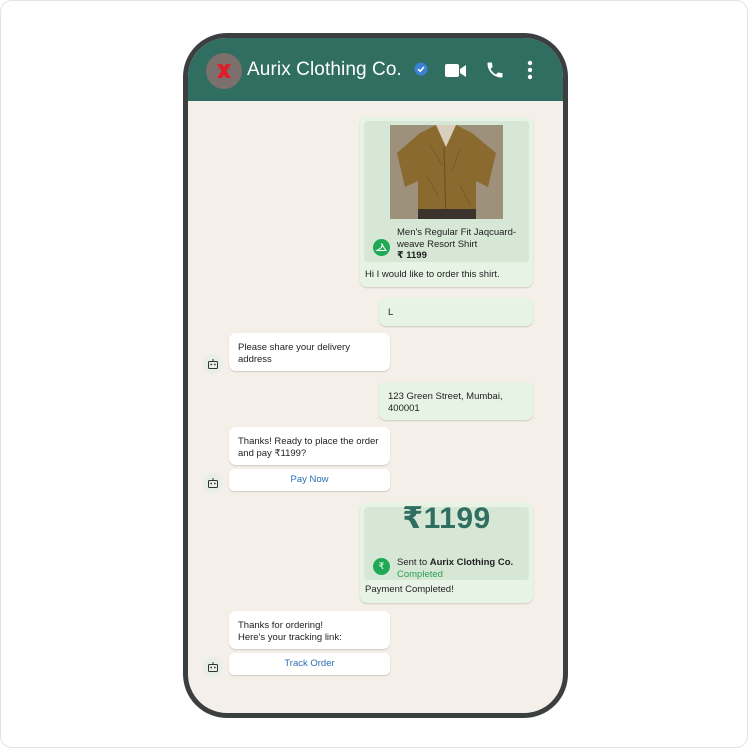  What do you see at coordinates (530, 70) in the screenshot?
I see `more-options-icon` at bounding box center [530, 70].